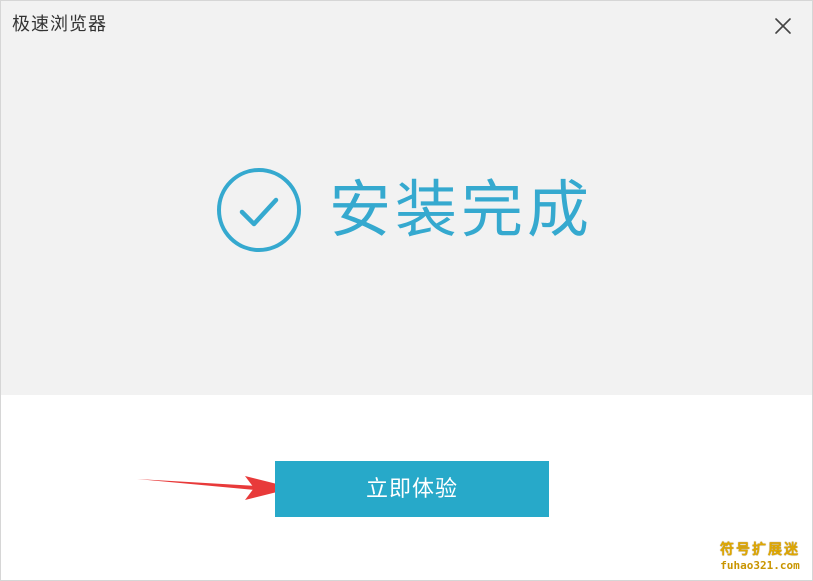 This screenshot has height=581, width=813. I want to click on close-icon, so click(783, 26).